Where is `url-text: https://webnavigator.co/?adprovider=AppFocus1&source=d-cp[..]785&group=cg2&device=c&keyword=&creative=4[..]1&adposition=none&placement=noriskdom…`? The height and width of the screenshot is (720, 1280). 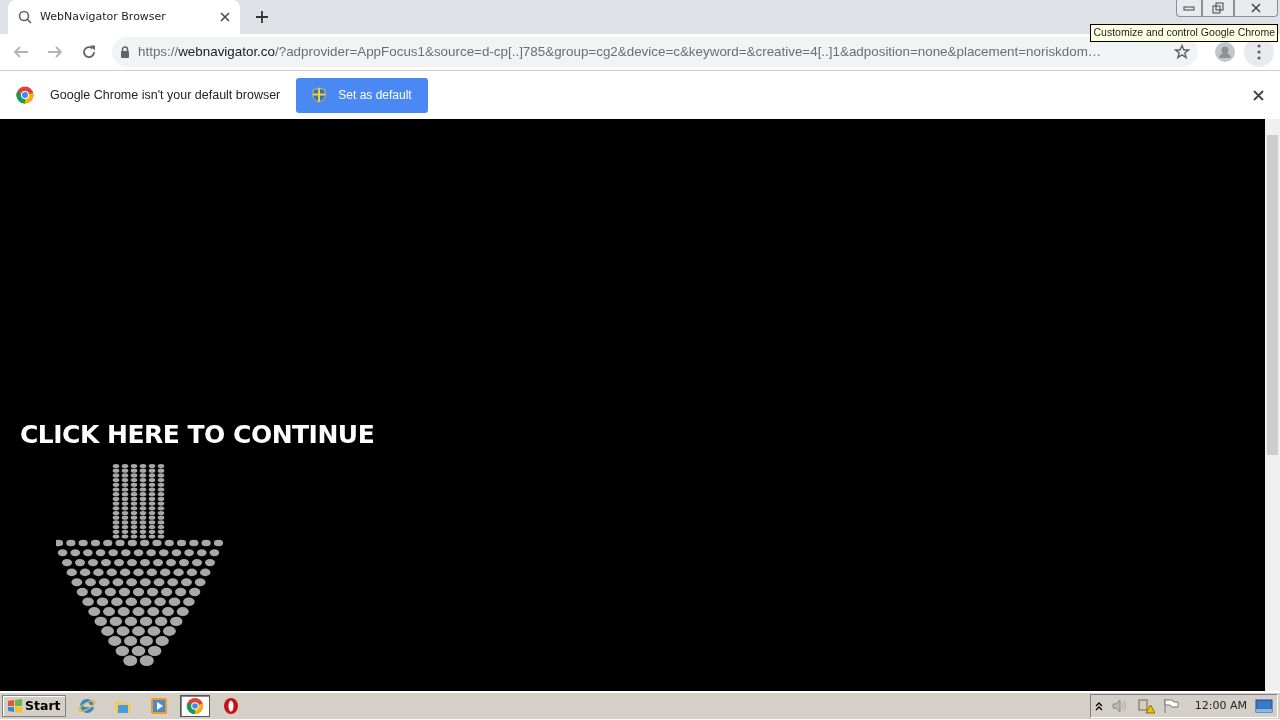 url-text: https://webnavigator.co/?adprovider=AppFocus1&source=d-cp[..]785&group=cg2&device=c&keyword=&creative=4[..]1&adposition=none&placement=noriskdom… is located at coordinates (620, 51).